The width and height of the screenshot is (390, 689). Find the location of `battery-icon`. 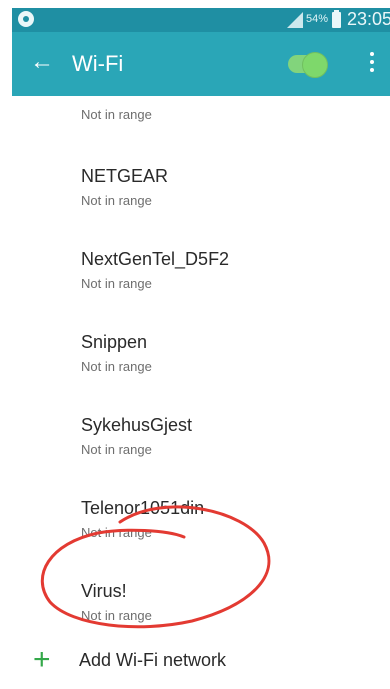

battery-icon is located at coordinates (336, 19).